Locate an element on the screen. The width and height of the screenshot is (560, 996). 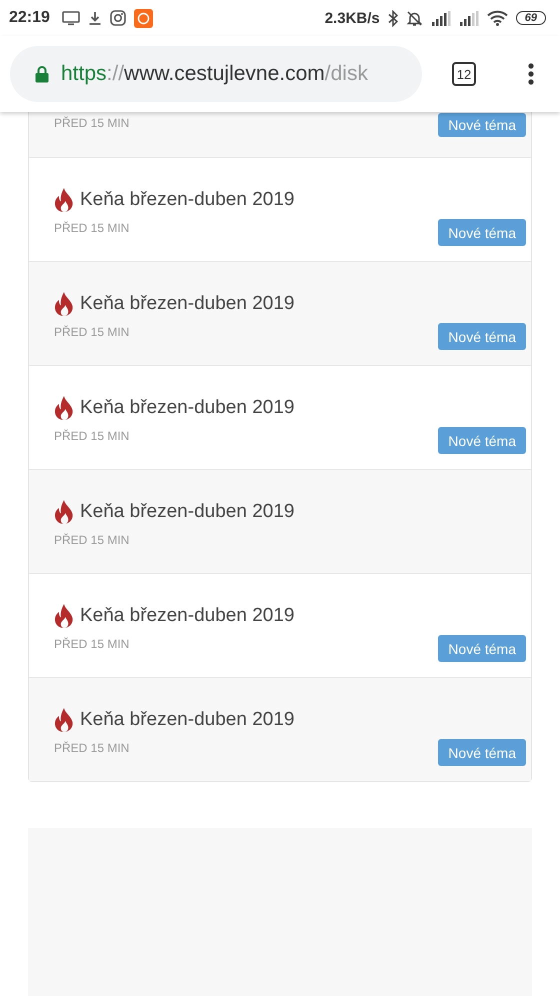
camera-icon is located at coordinates (118, 18).